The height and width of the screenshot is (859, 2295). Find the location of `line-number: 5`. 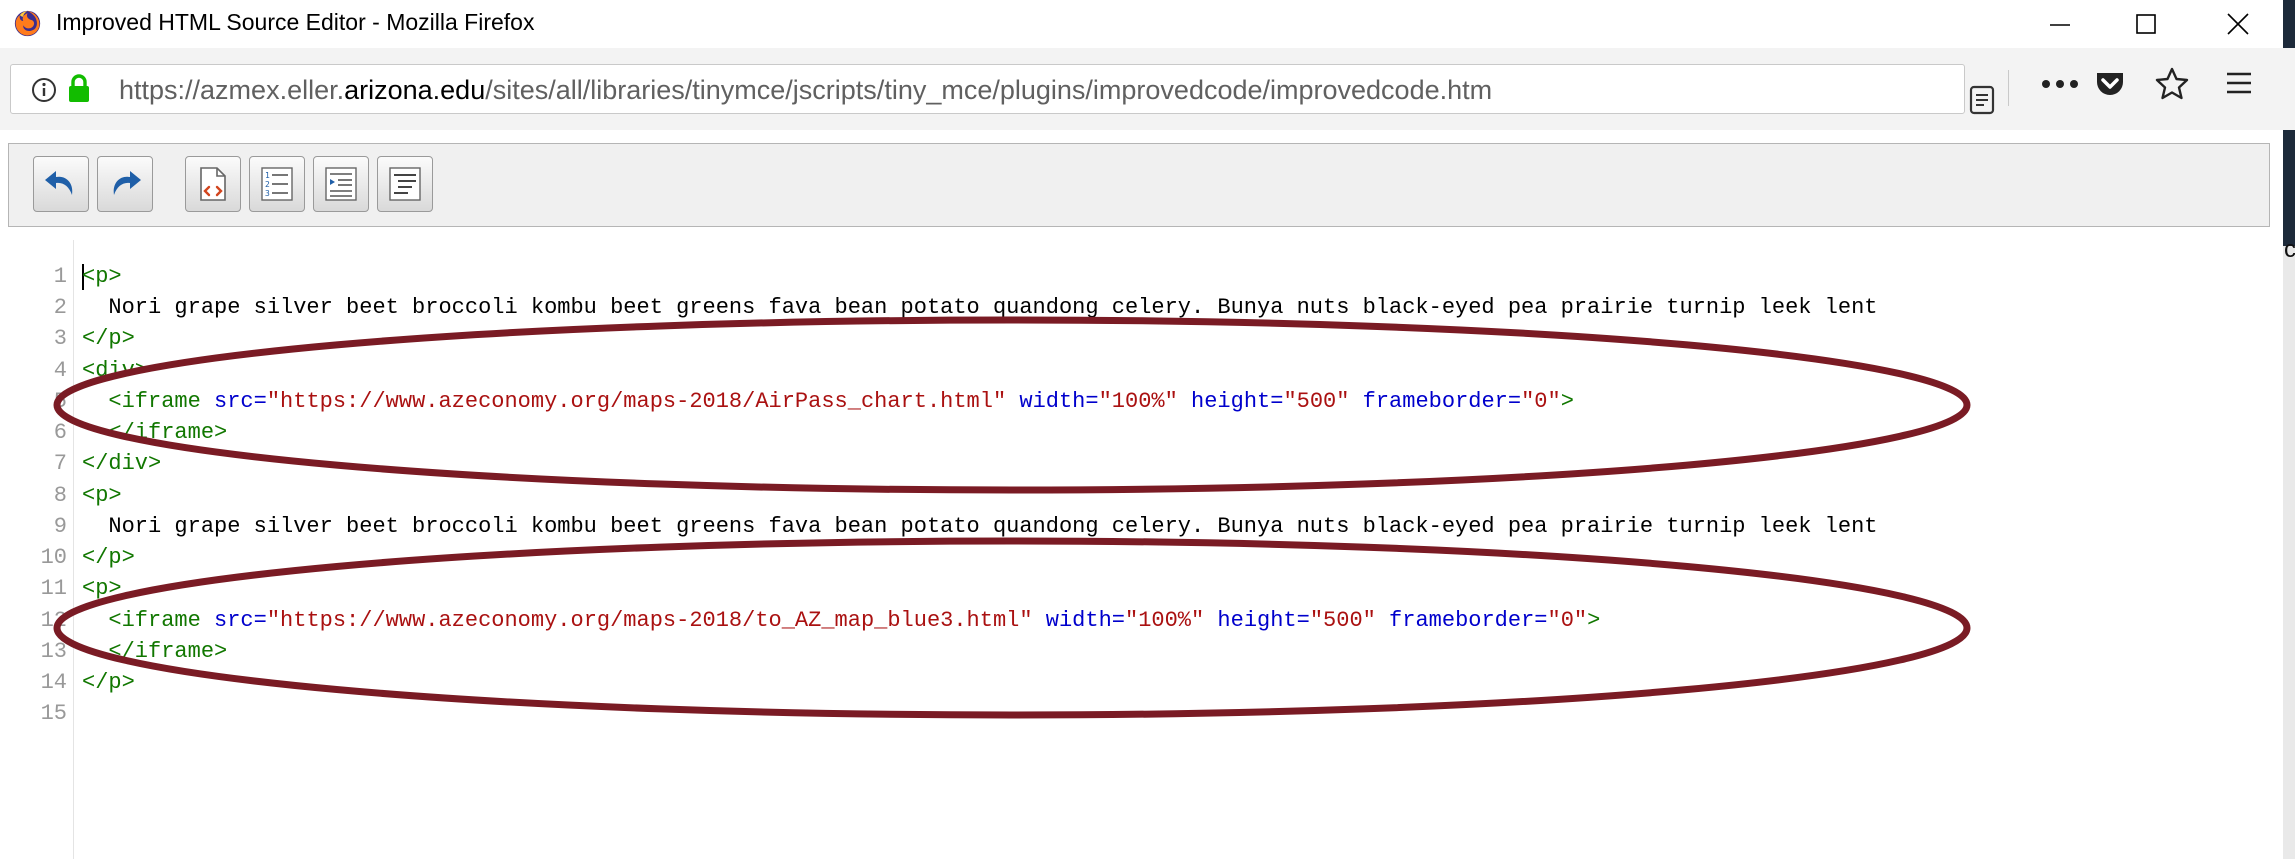

line-number: 5 is located at coordinates (60, 401).